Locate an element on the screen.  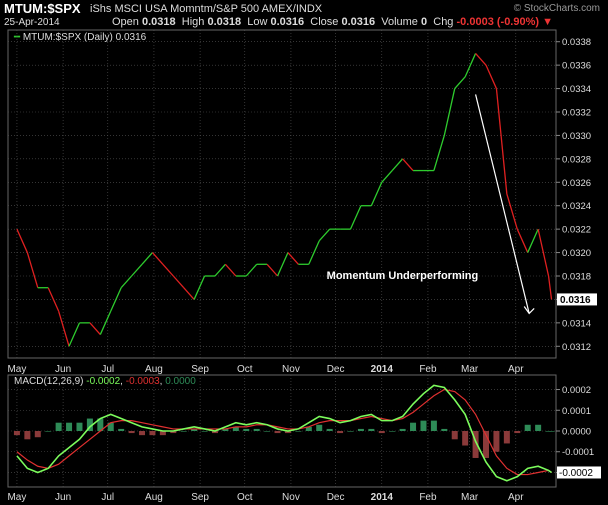
price-y-tick-label: 0.0328 is located at coordinates (576, 159).